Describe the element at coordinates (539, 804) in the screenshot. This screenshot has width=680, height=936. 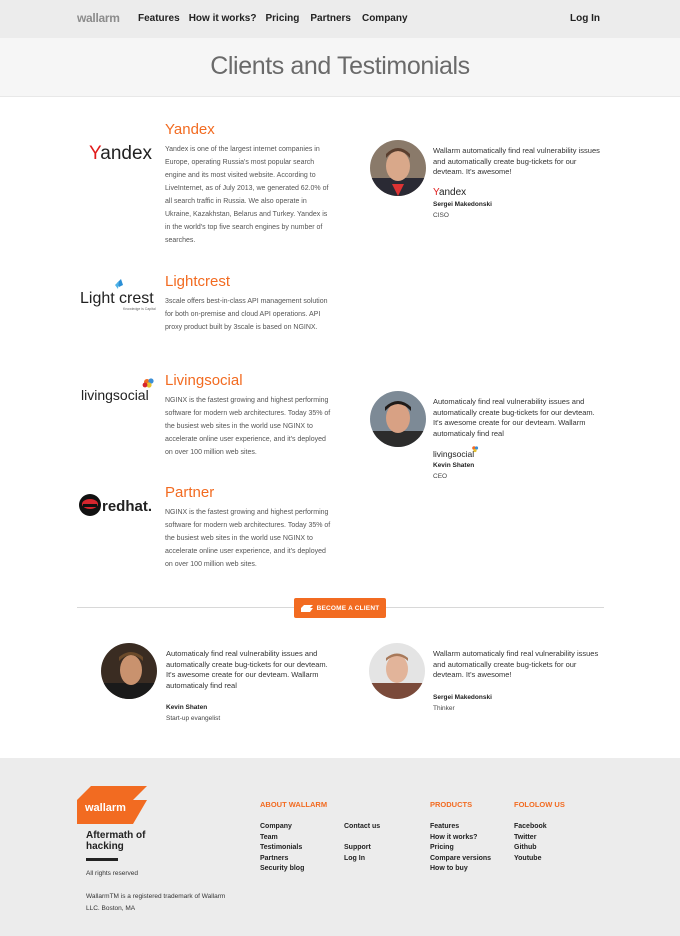
I see `footer-follow-heading: FOLOLOW US` at that location.